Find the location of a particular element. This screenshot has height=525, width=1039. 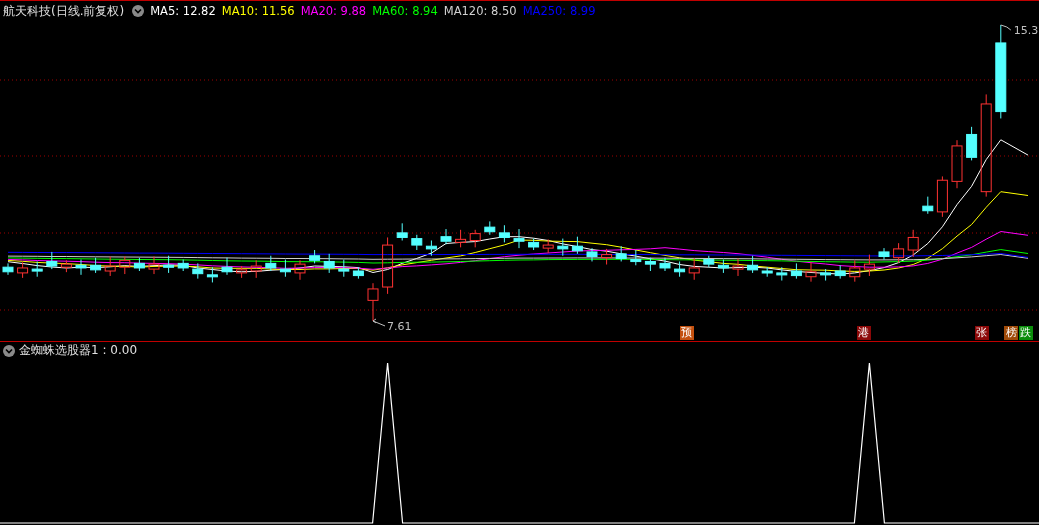

high-price-label: 15.3 is located at coordinates (1019, 31).